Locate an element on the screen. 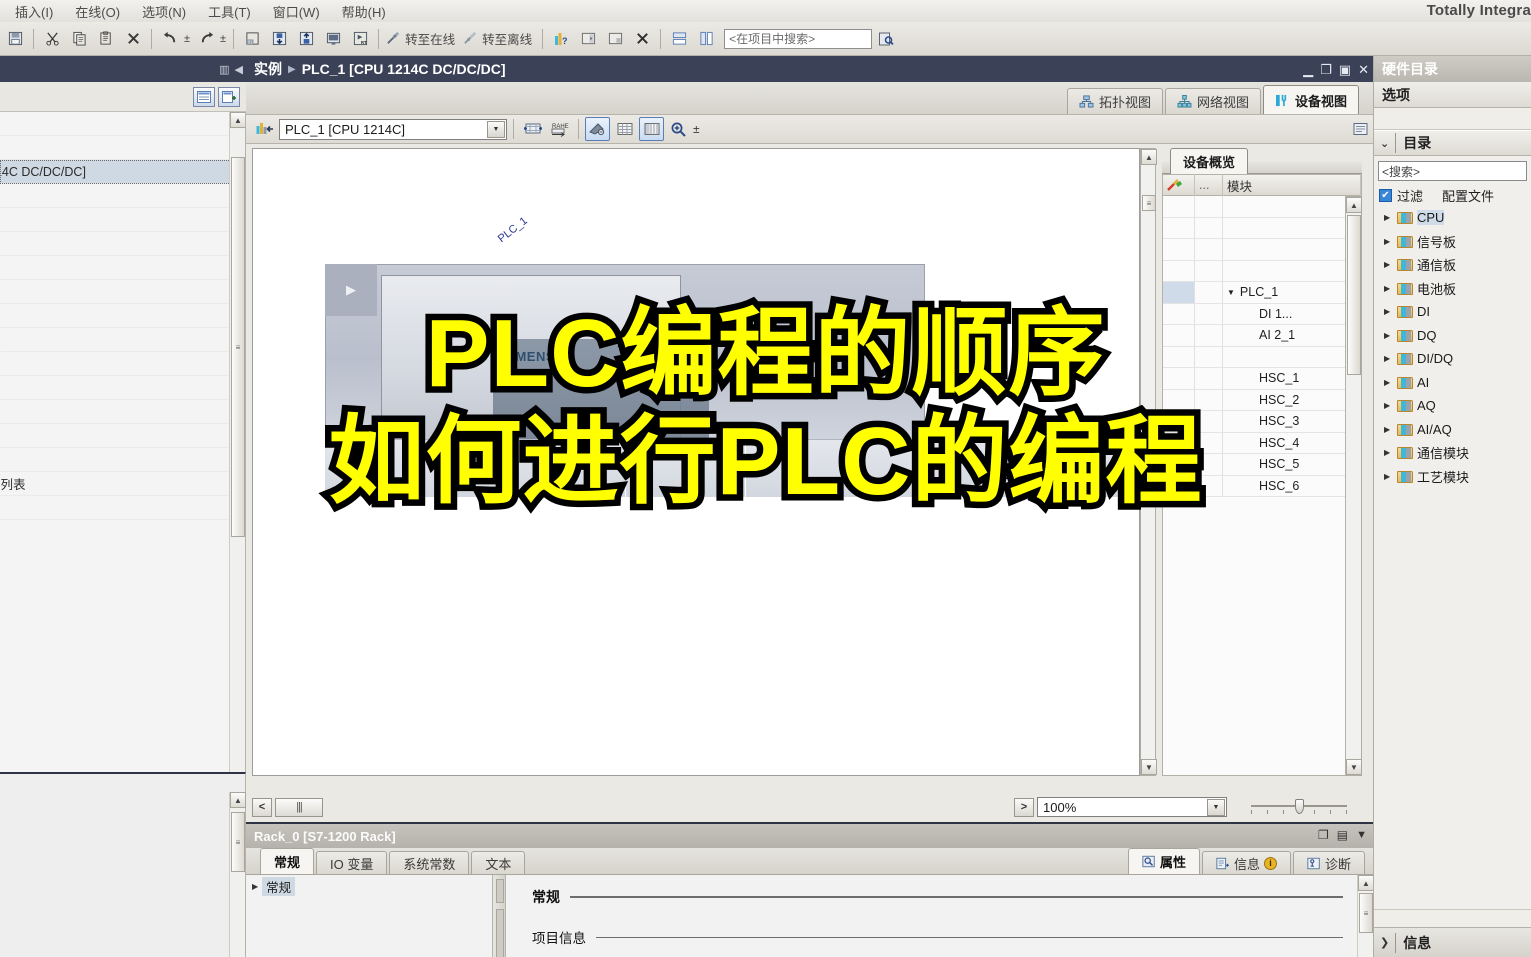 Image resolution: width=1531 pixels, height=957 pixels. inspector-scroll-thumb: ≡ is located at coordinates (1366, 913).